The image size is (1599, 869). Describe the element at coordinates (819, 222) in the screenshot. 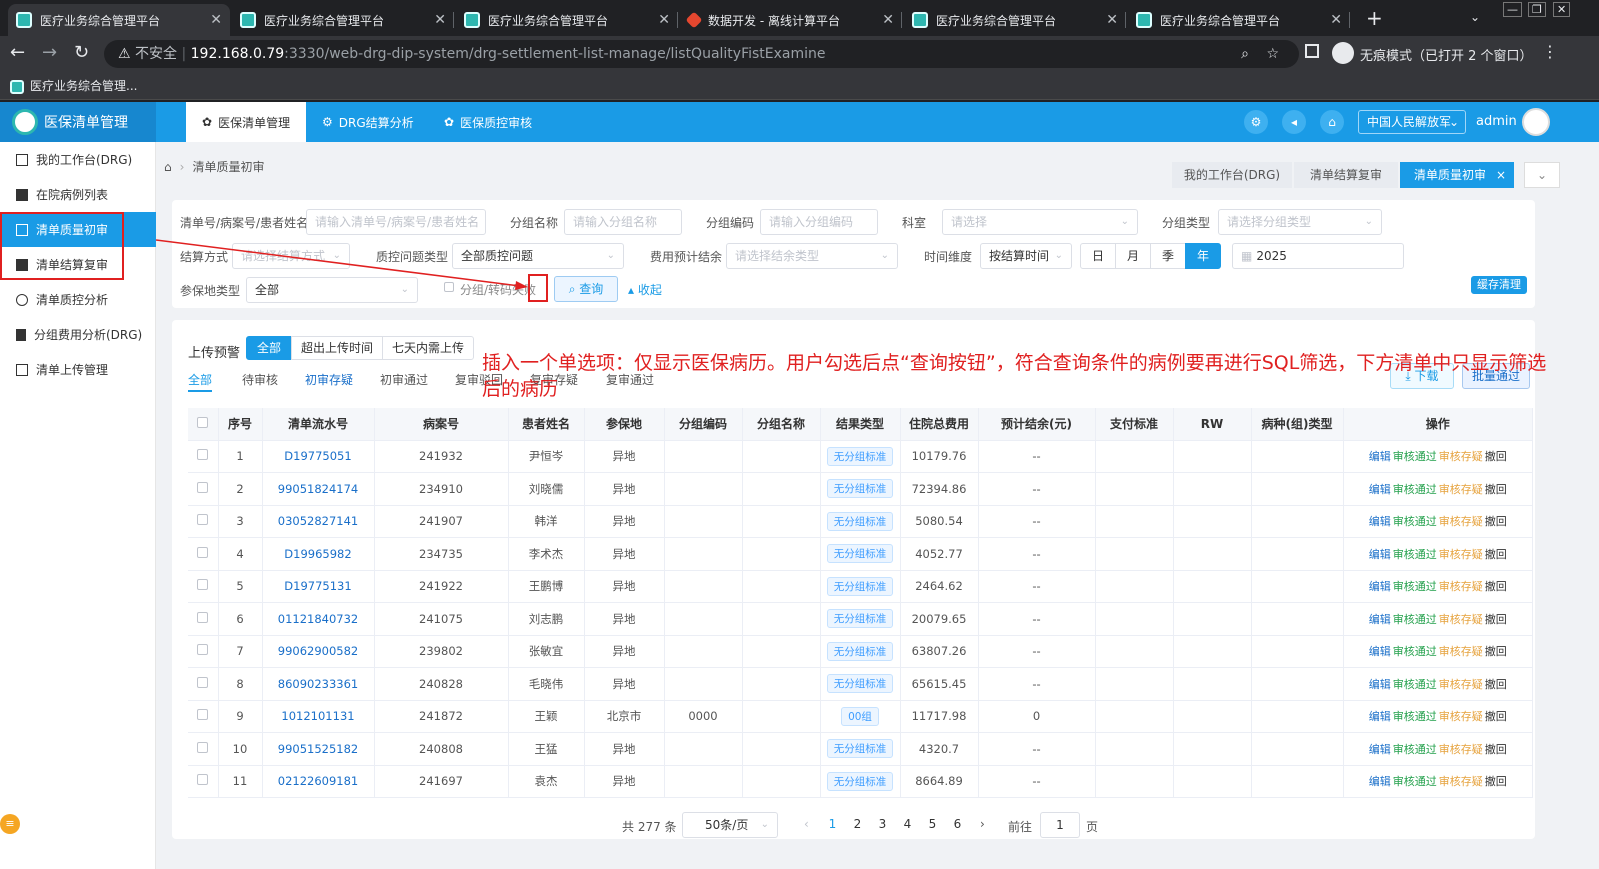

I see `group-code-input: 请输入分组编码` at that location.